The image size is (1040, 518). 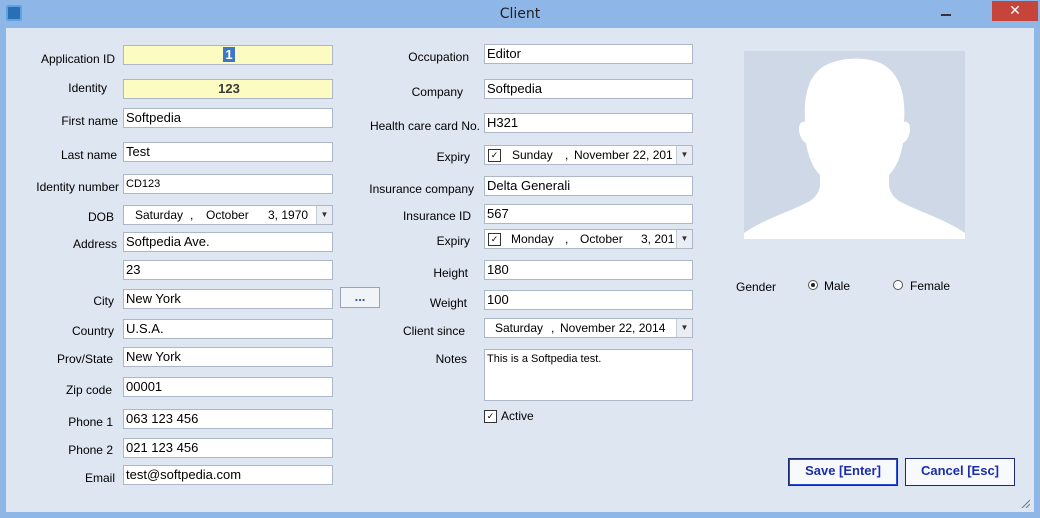 What do you see at coordinates (228, 357) in the screenshot?
I see `prov-state-field: New York` at bounding box center [228, 357].